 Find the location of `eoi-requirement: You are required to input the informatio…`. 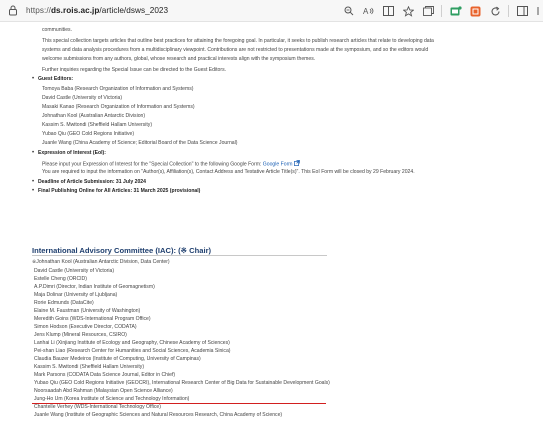

eoi-requirement: You are required to input the informatio… is located at coordinates (228, 172).